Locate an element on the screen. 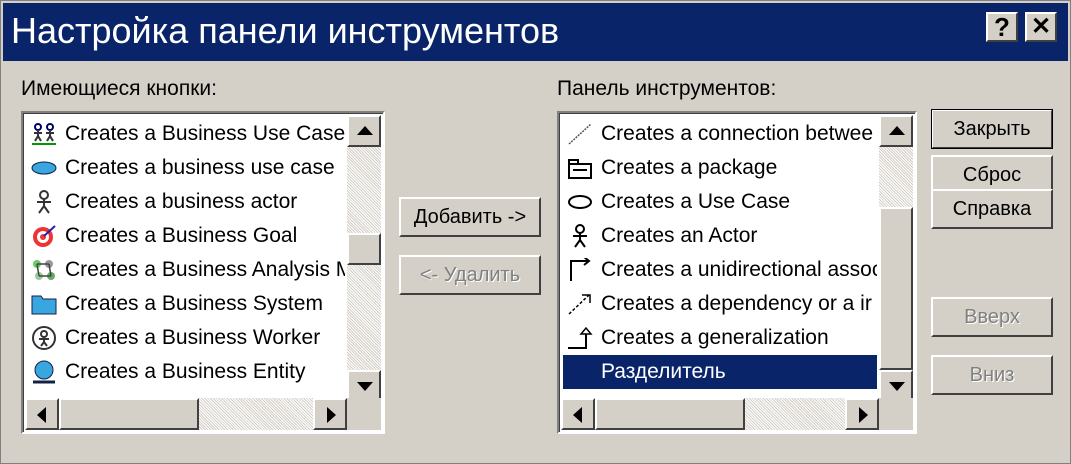  move-up-button: Вверх is located at coordinates (992, 317).